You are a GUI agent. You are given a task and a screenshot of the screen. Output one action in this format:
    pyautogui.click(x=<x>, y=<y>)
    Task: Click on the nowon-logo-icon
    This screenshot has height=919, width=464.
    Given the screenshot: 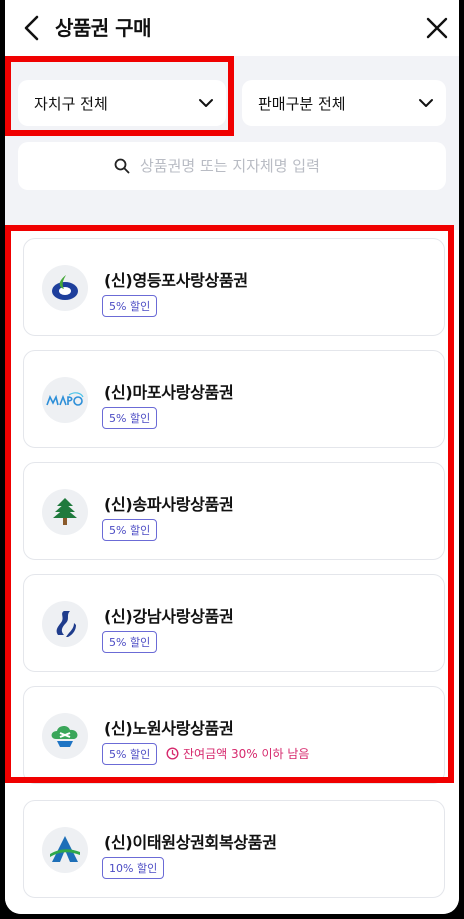 What is the action you would take?
    pyautogui.click(x=65, y=736)
    